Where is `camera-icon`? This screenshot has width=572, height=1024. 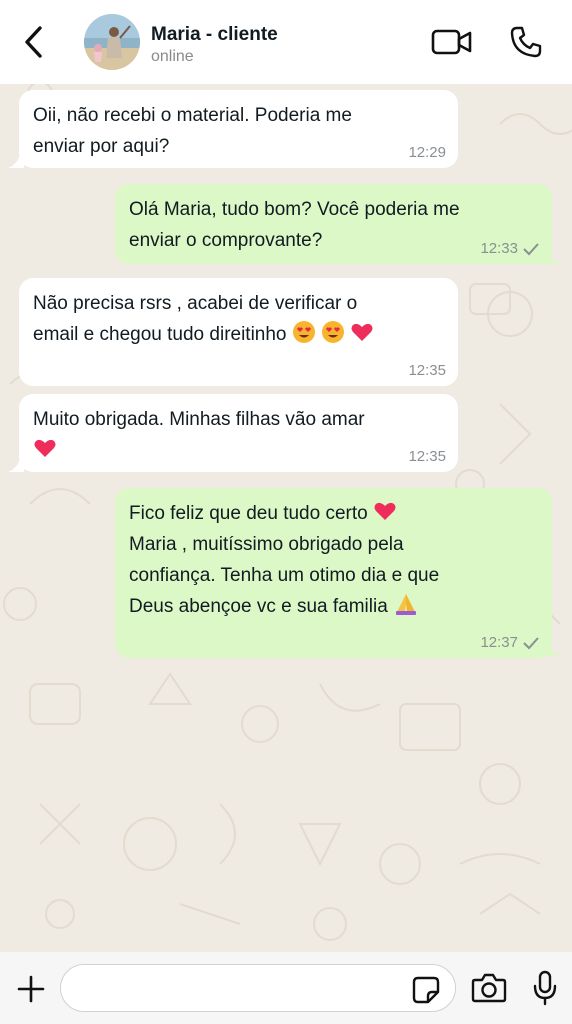 camera-icon is located at coordinates (489, 988).